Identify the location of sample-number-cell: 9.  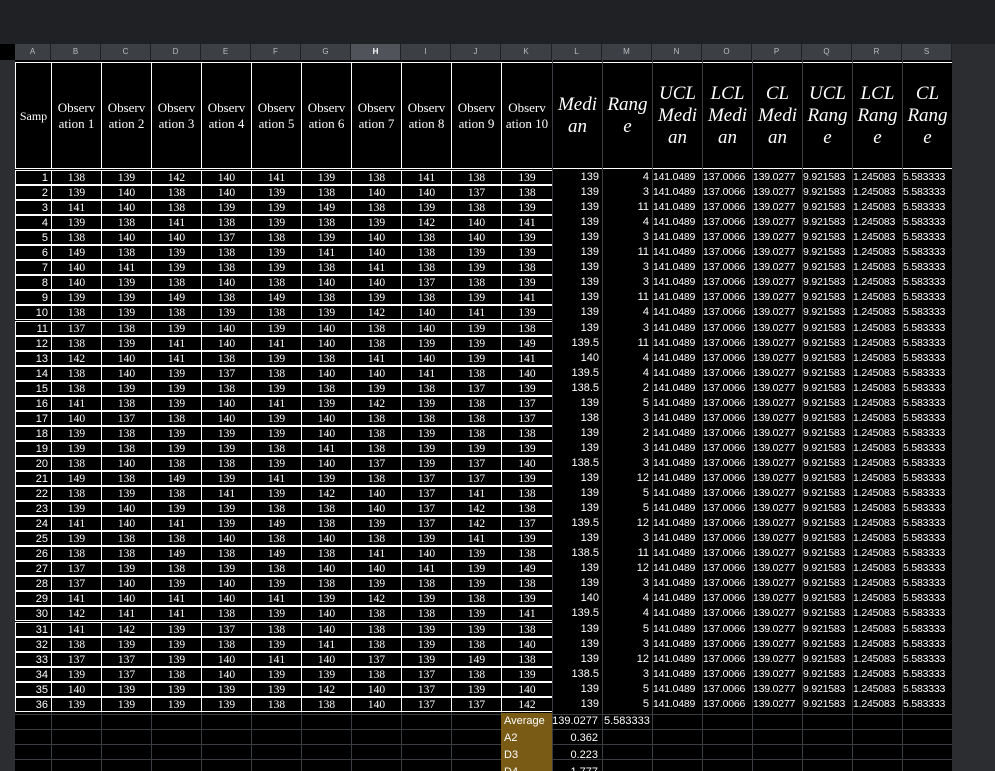
(33, 298).